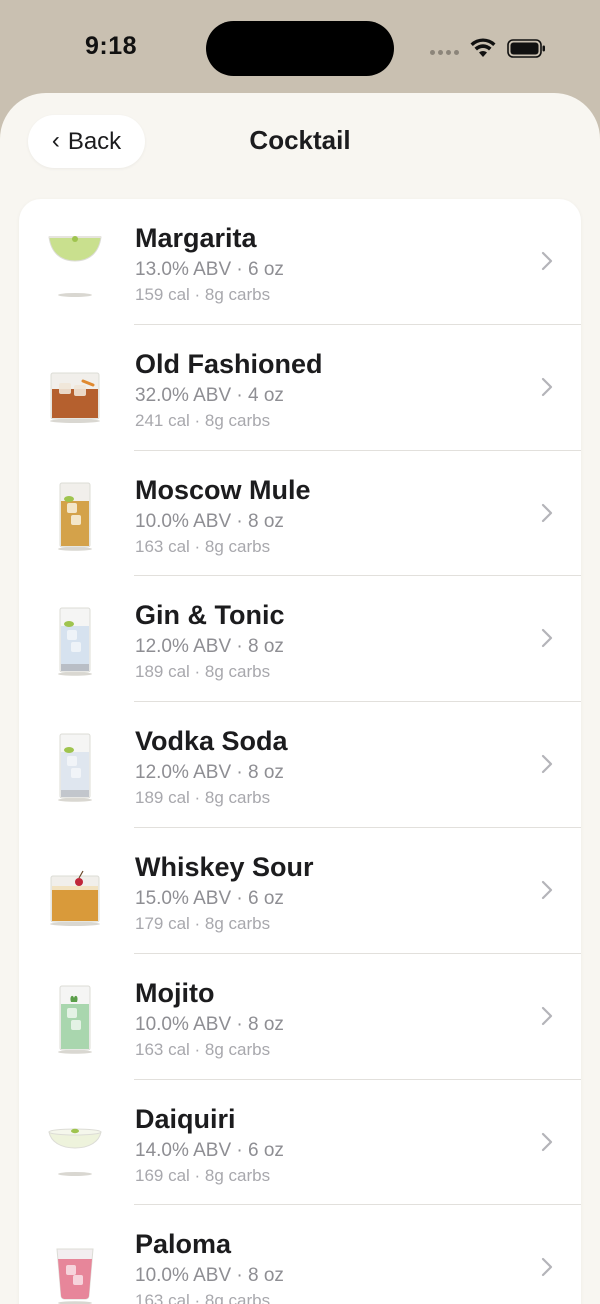 The width and height of the screenshot is (600, 1304). Describe the element at coordinates (203, 1175) in the screenshot. I see `drink-nutrition: 169 cal · 8g carbs` at that location.